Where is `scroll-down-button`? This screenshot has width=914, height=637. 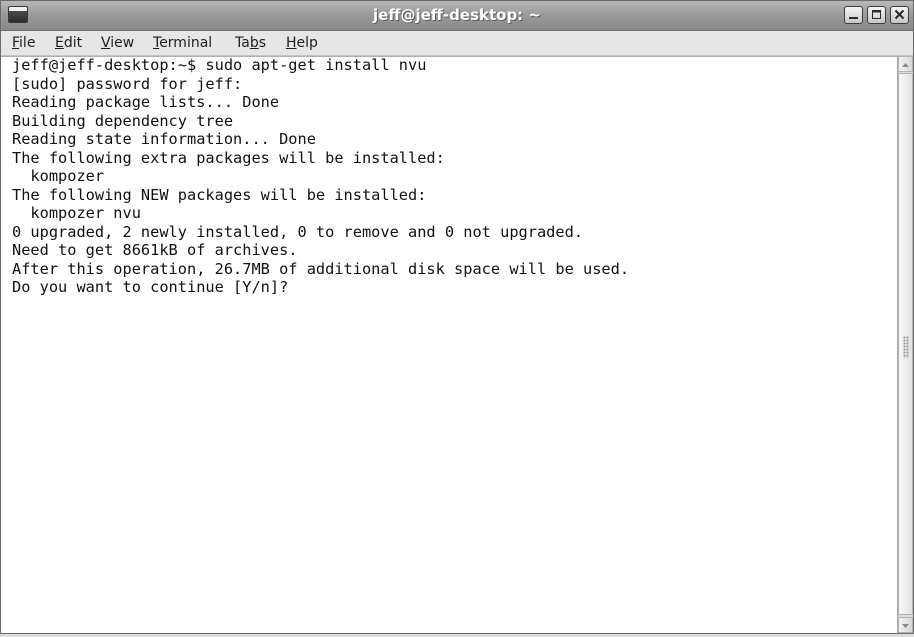
scroll-down-button is located at coordinates (905, 625).